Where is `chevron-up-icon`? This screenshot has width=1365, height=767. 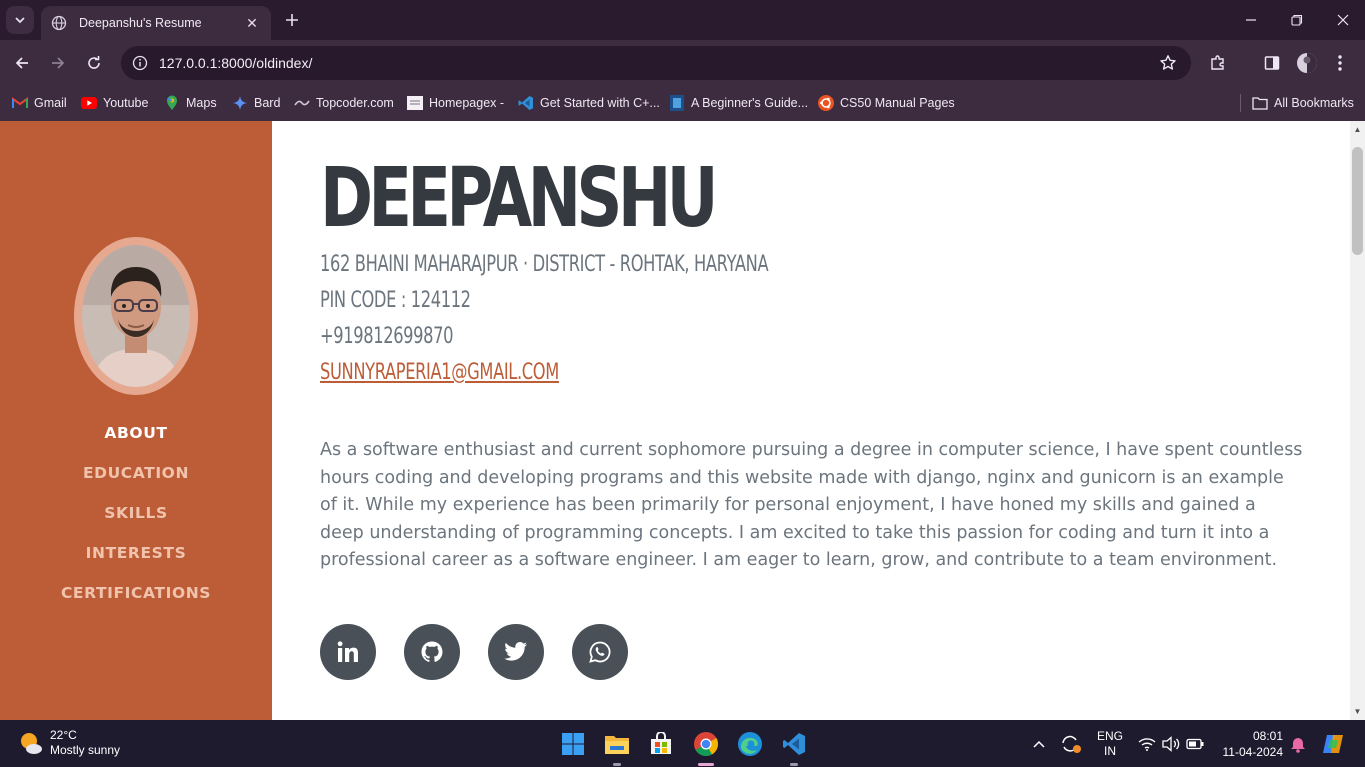
chevron-up-icon is located at coordinates (1039, 744).